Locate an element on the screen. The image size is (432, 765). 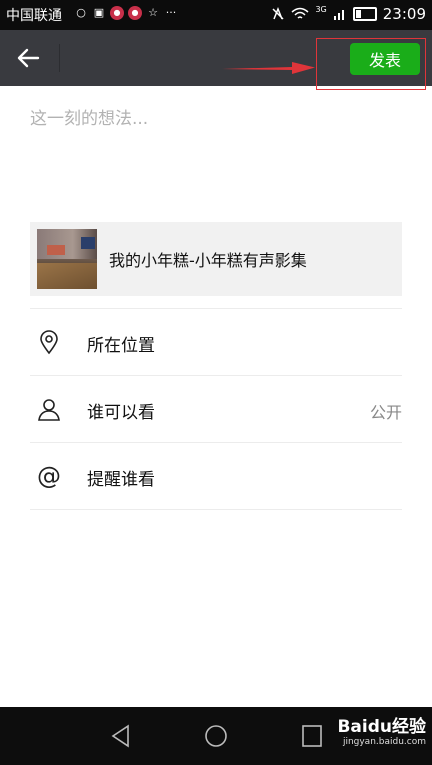
nav-home-icon is located at coordinates (216, 736).